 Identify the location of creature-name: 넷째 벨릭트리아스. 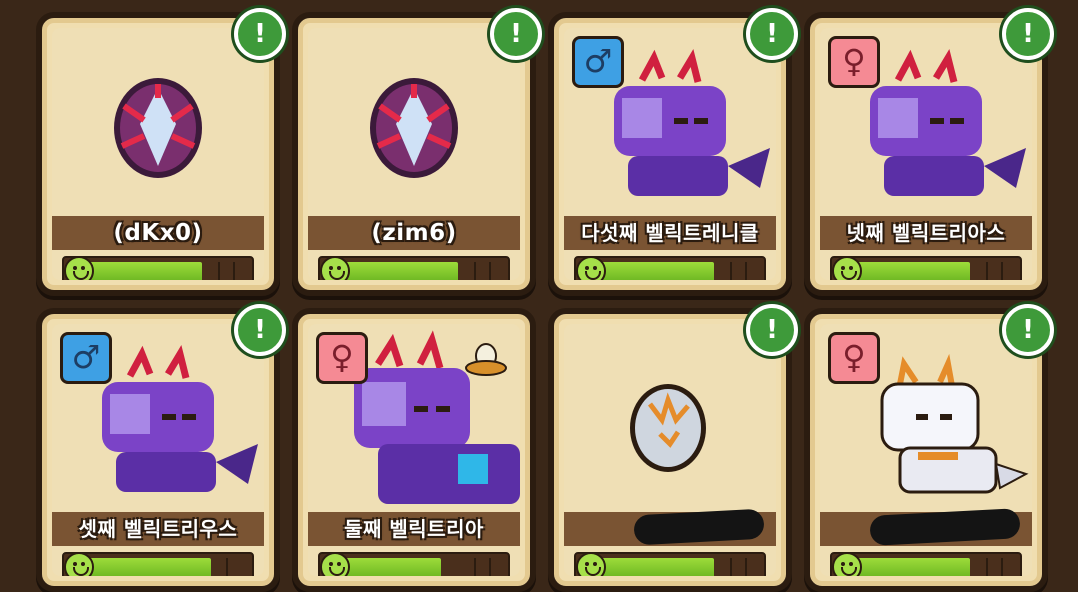
(926, 233).